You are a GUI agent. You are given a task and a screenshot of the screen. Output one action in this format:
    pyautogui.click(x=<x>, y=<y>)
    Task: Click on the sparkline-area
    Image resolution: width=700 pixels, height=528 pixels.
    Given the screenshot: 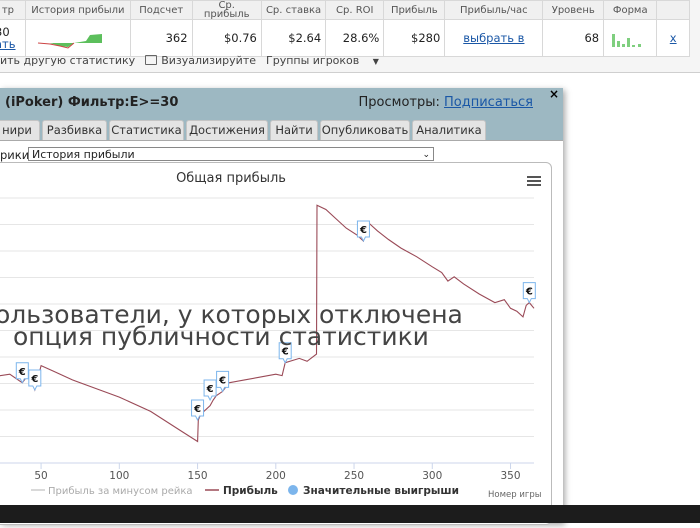 What is the action you would take?
    pyautogui.click(x=69, y=40)
    